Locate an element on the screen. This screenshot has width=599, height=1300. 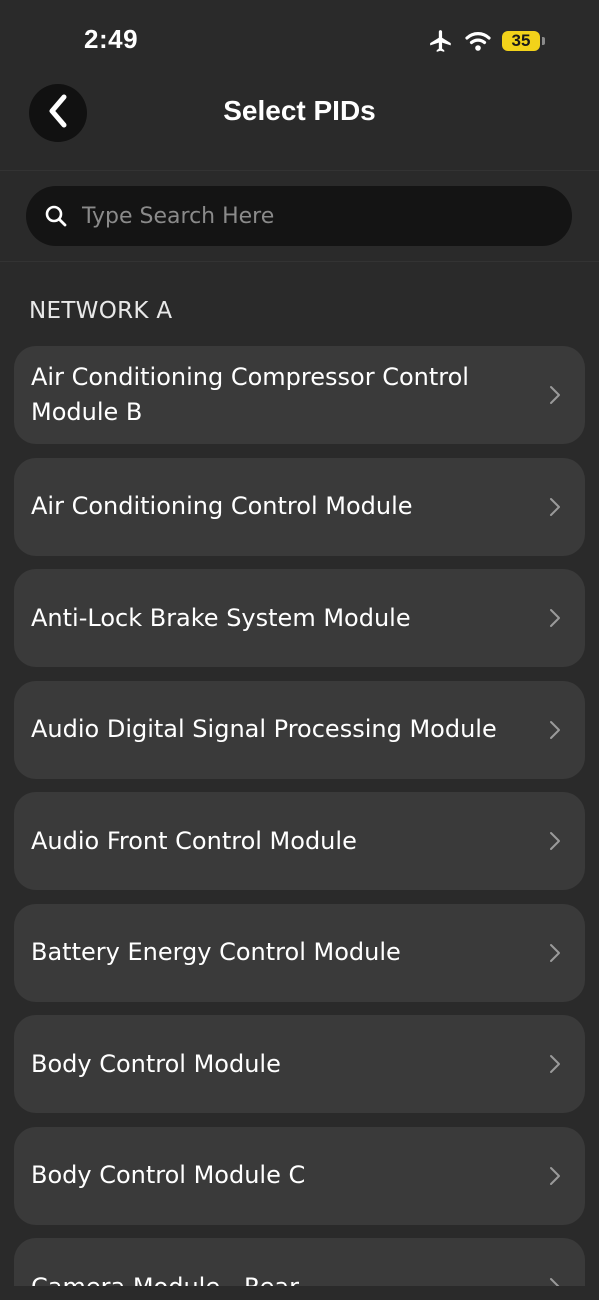
list-item-ac-control-module: Air Conditioning Control Module is located at coordinates (299, 506).